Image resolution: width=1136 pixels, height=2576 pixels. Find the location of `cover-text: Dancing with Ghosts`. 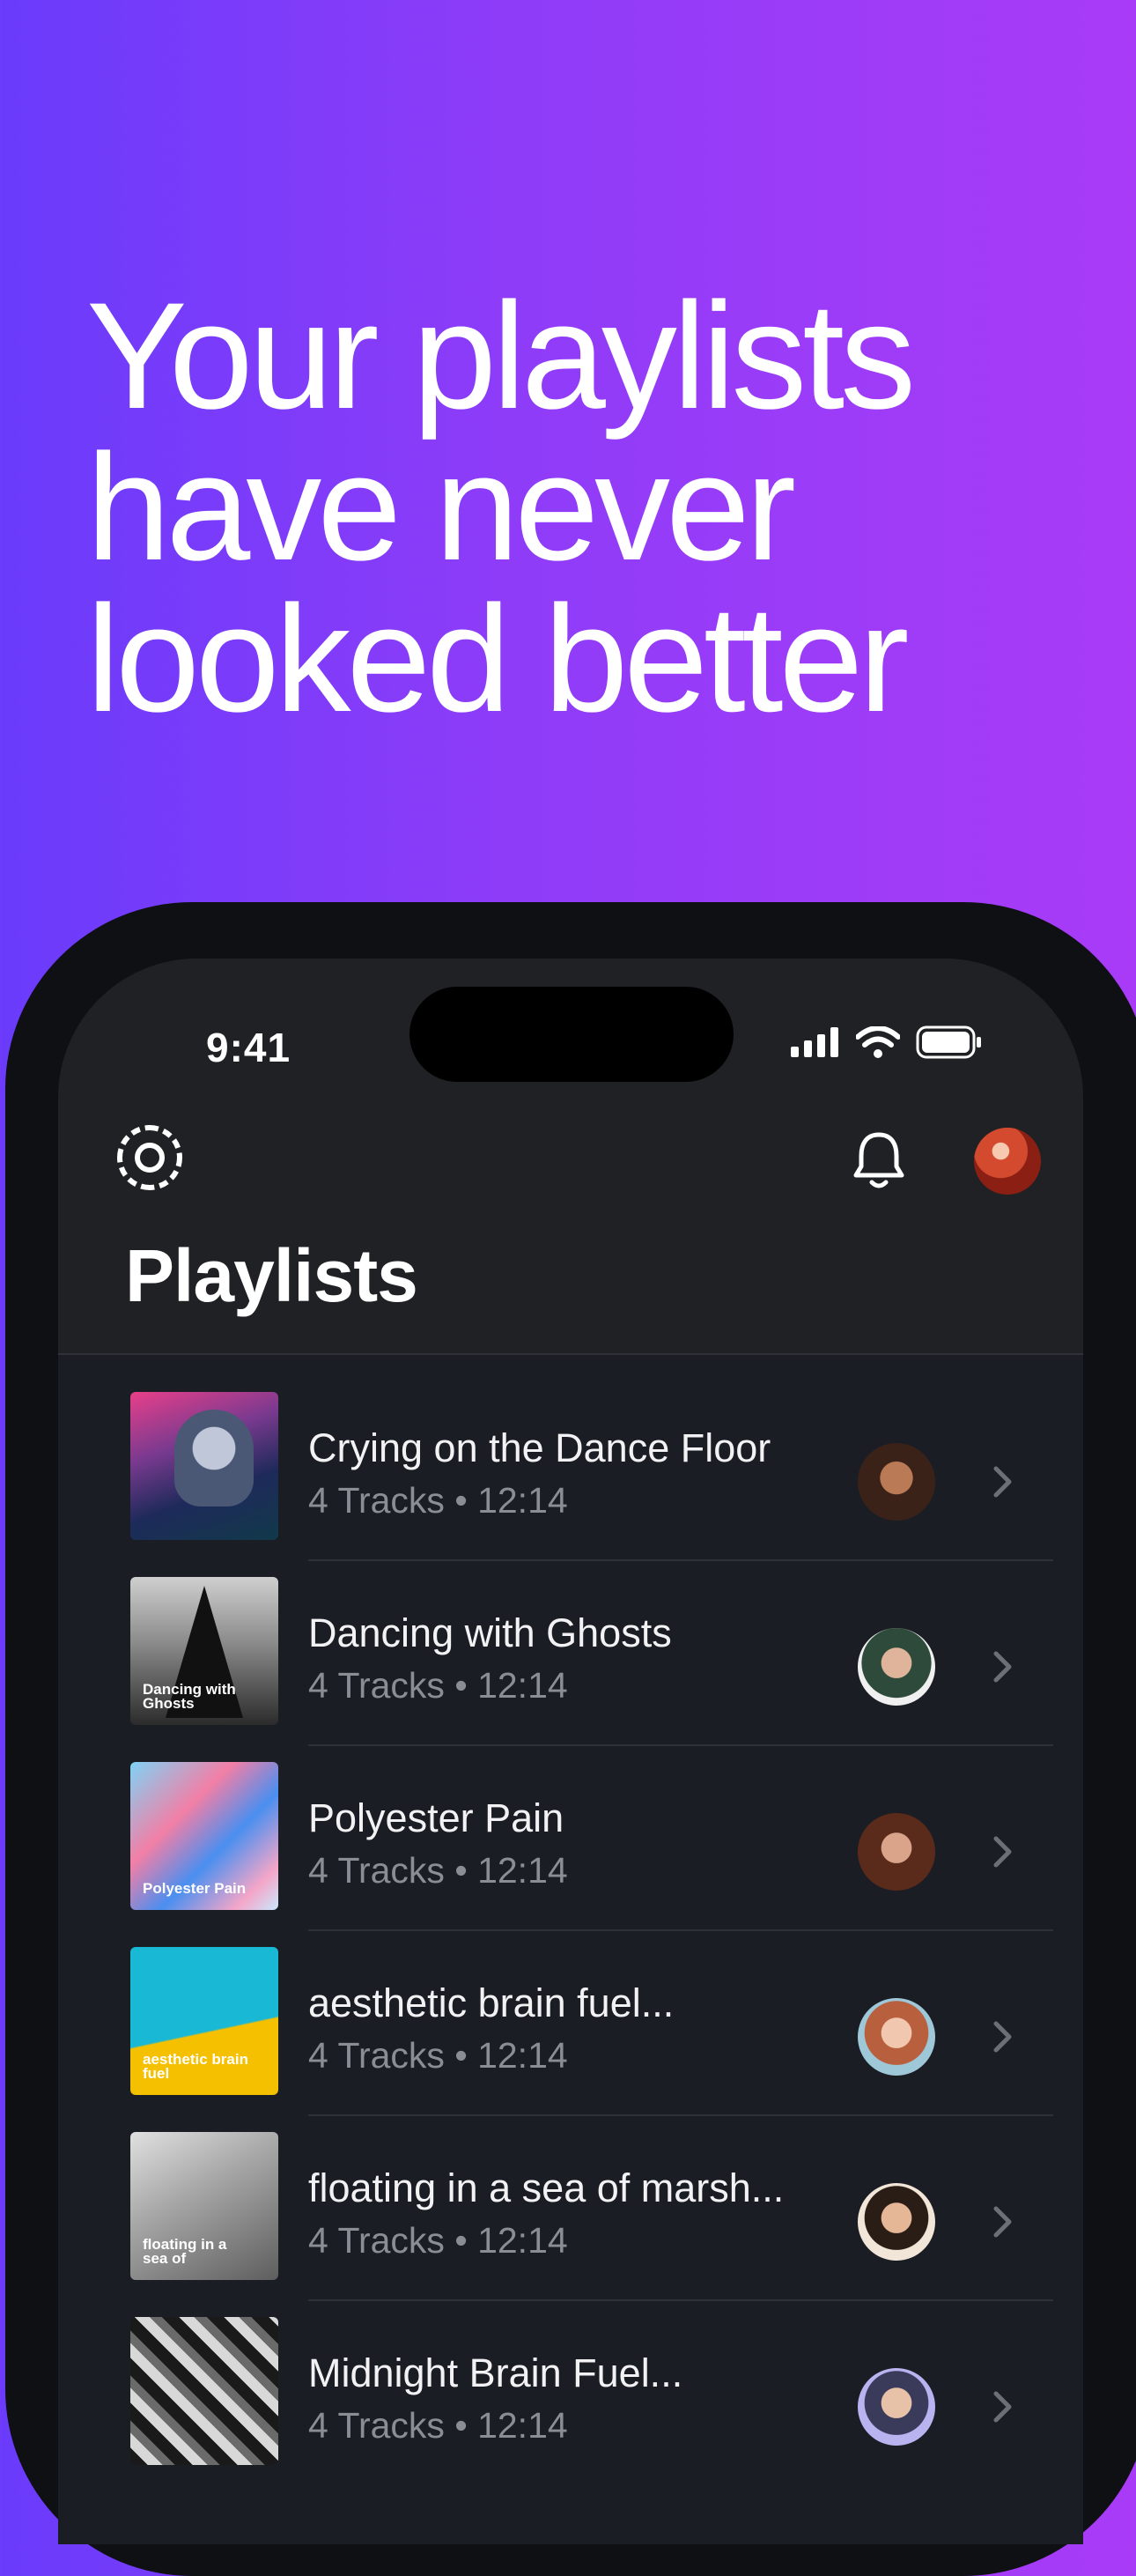

cover-text: Dancing with Ghosts is located at coordinates (189, 1696).